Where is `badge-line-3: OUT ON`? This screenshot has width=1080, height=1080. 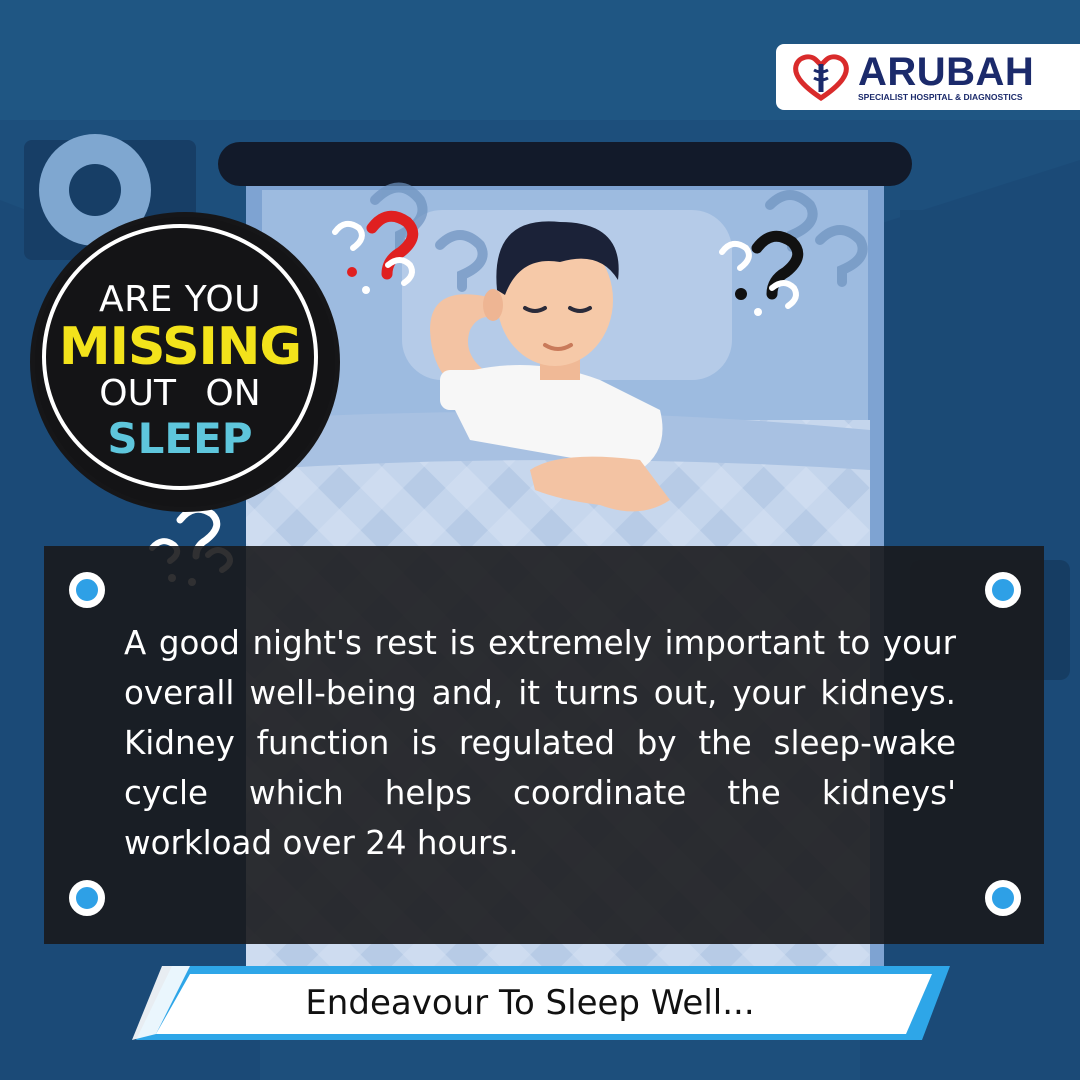
badge-line-3: OUT ON is located at coordinates (180, 393).